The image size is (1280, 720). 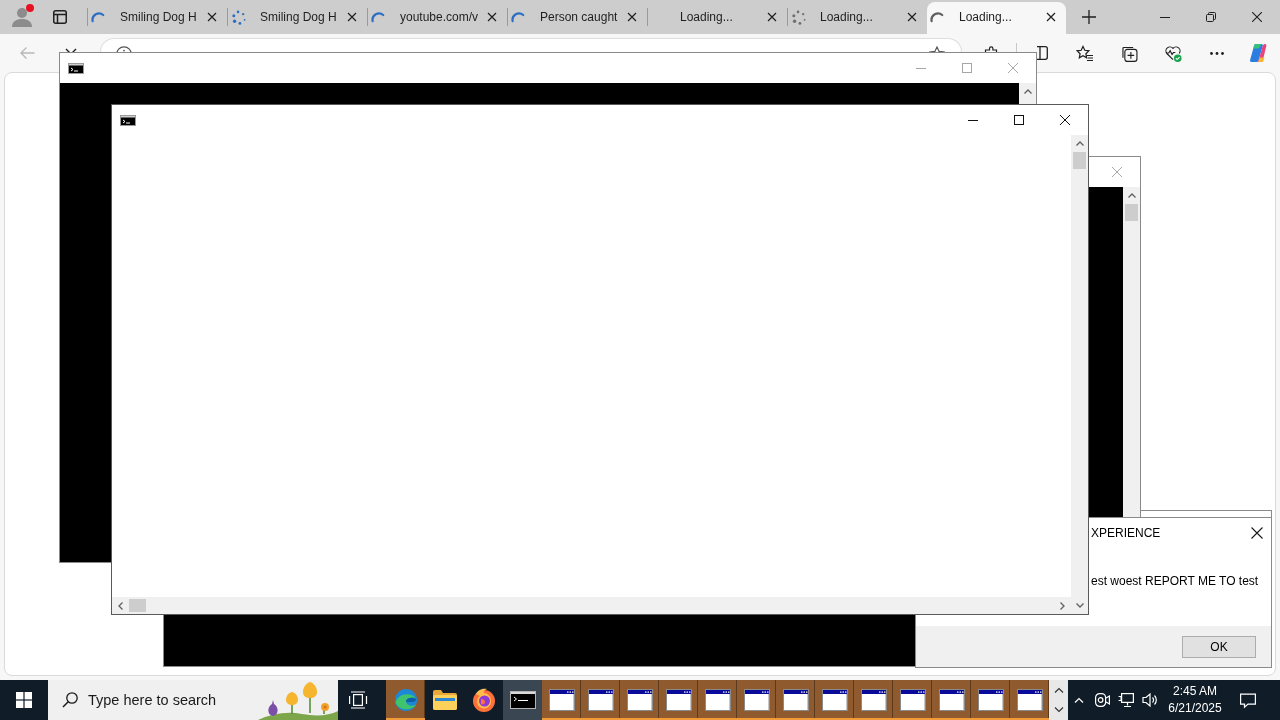 What do you see at coordinates (405, 700) in the screenshot?
I see `swirl-icon` at bounding box center [405, 700].